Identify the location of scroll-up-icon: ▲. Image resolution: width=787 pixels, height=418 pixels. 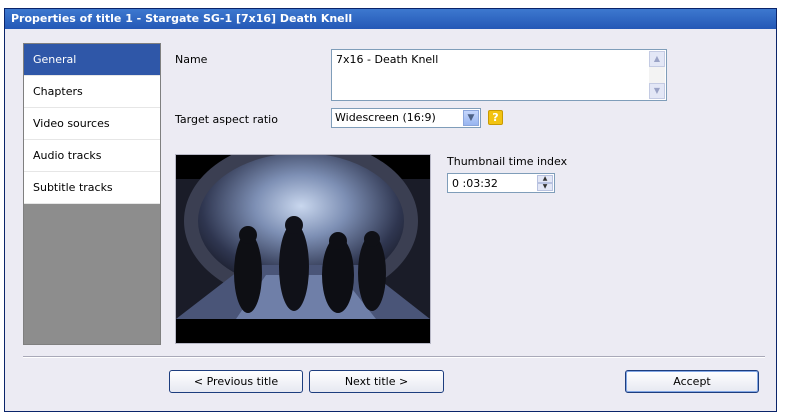
(657, 59).